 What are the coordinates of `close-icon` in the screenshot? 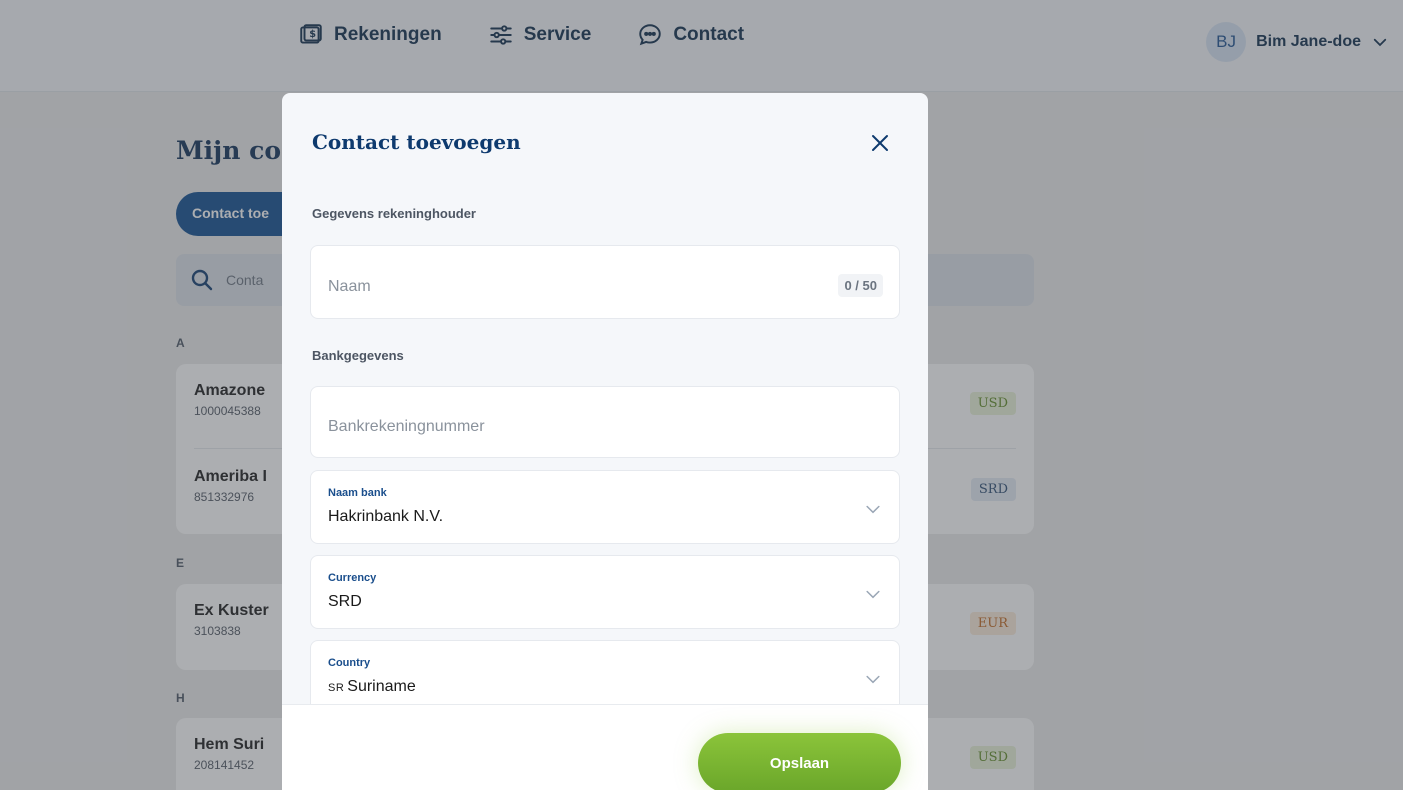 It's located at (880, 143).